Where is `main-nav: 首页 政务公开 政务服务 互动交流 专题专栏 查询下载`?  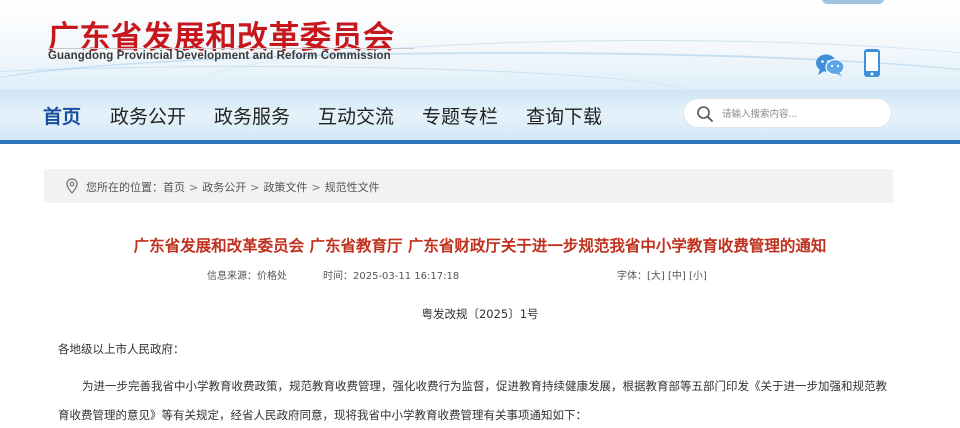 main-nav: 首页 政务公开 政务服务 互动交流 专题专栏 查询下载 is located at coordinates (480, 117).